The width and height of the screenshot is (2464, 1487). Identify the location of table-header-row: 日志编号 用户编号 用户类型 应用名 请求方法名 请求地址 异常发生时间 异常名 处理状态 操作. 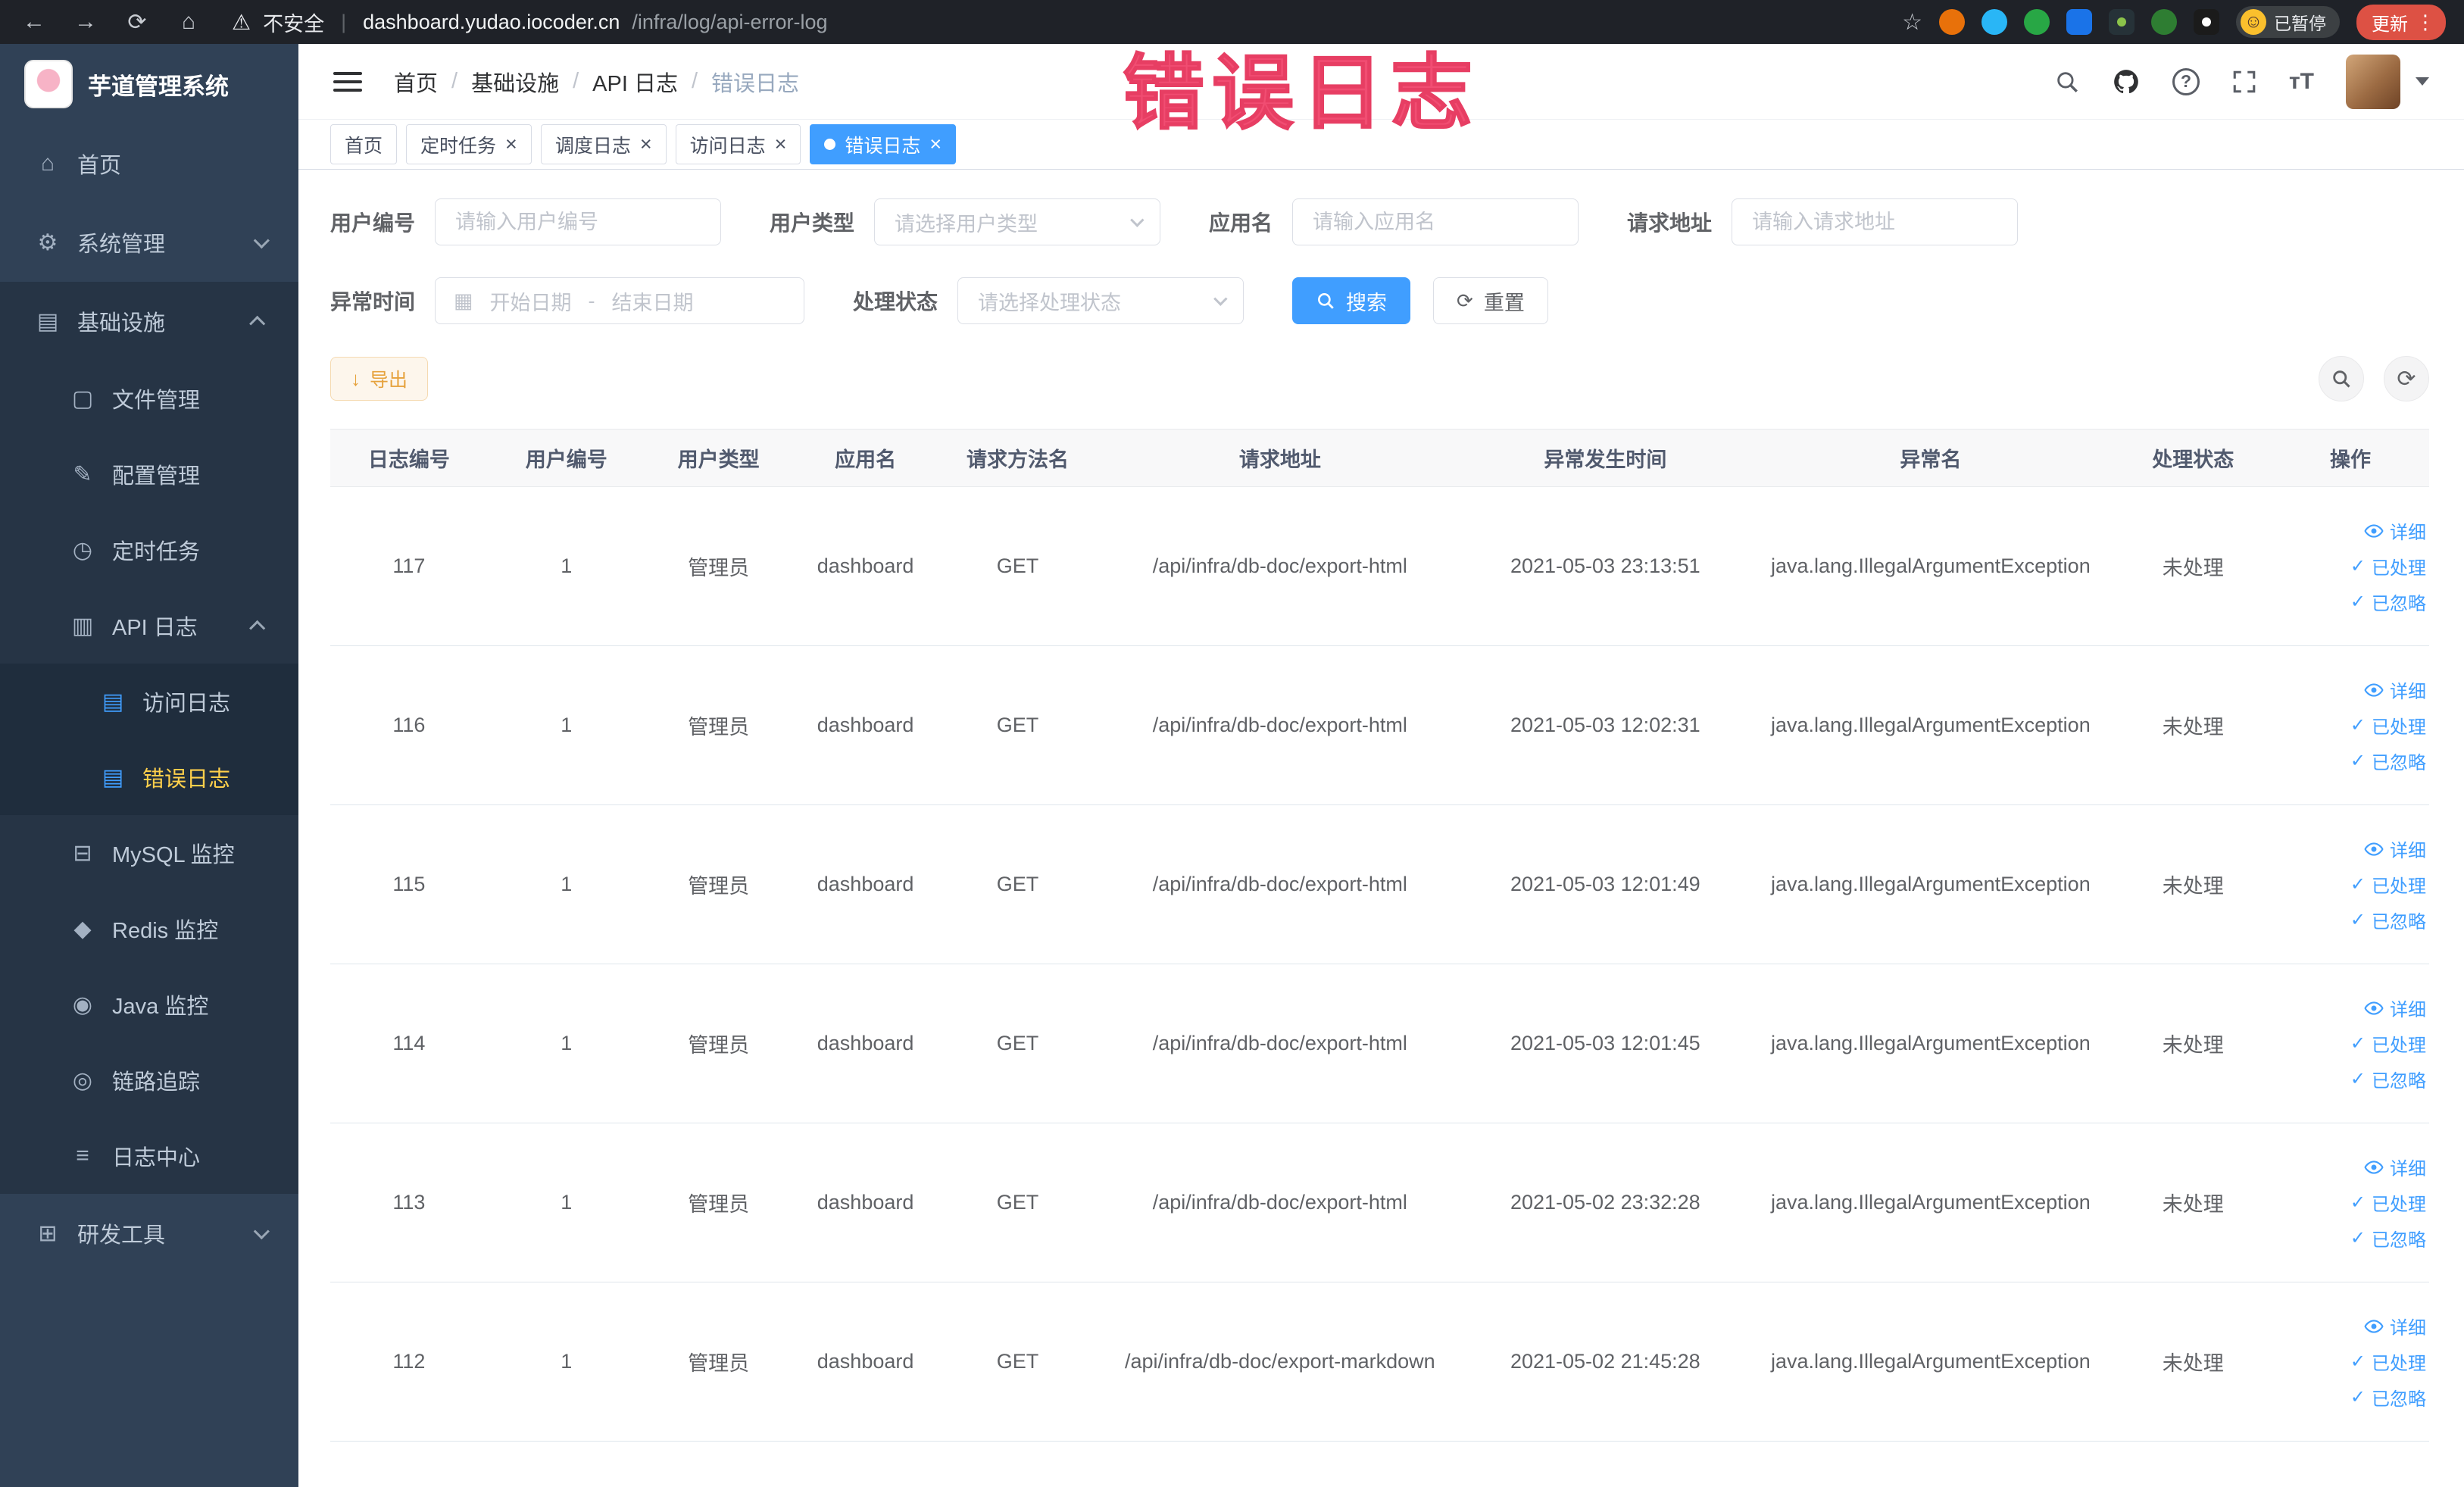
(1379, 458).